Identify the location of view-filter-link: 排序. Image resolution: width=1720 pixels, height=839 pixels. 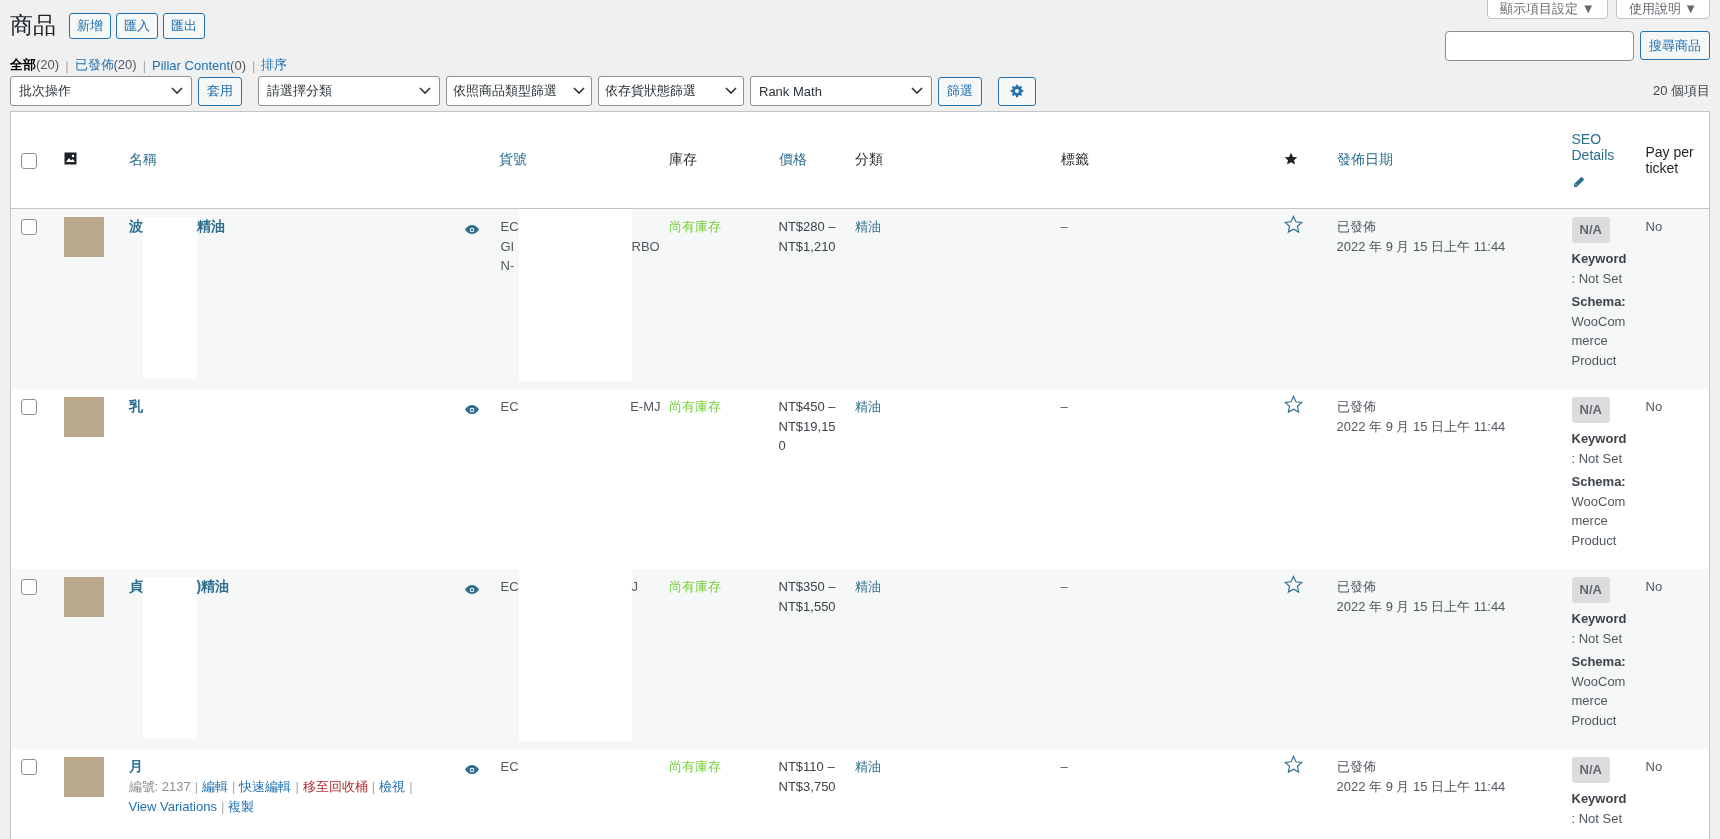
(274, 65).